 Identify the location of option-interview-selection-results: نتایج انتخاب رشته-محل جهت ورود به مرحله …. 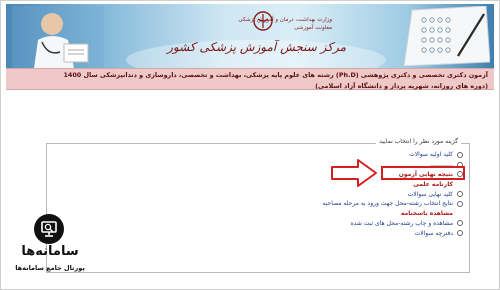
(363, 204).